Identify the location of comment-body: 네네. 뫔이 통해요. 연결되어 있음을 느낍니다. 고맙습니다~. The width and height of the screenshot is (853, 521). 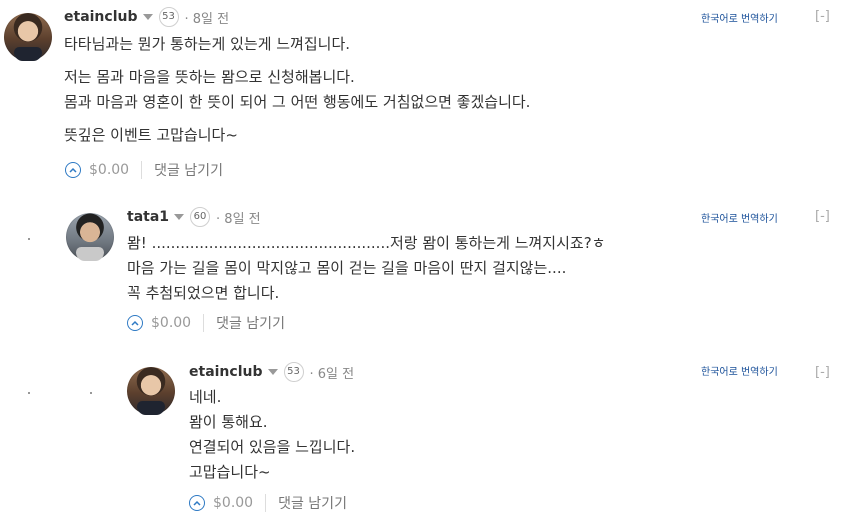
(499, 435).